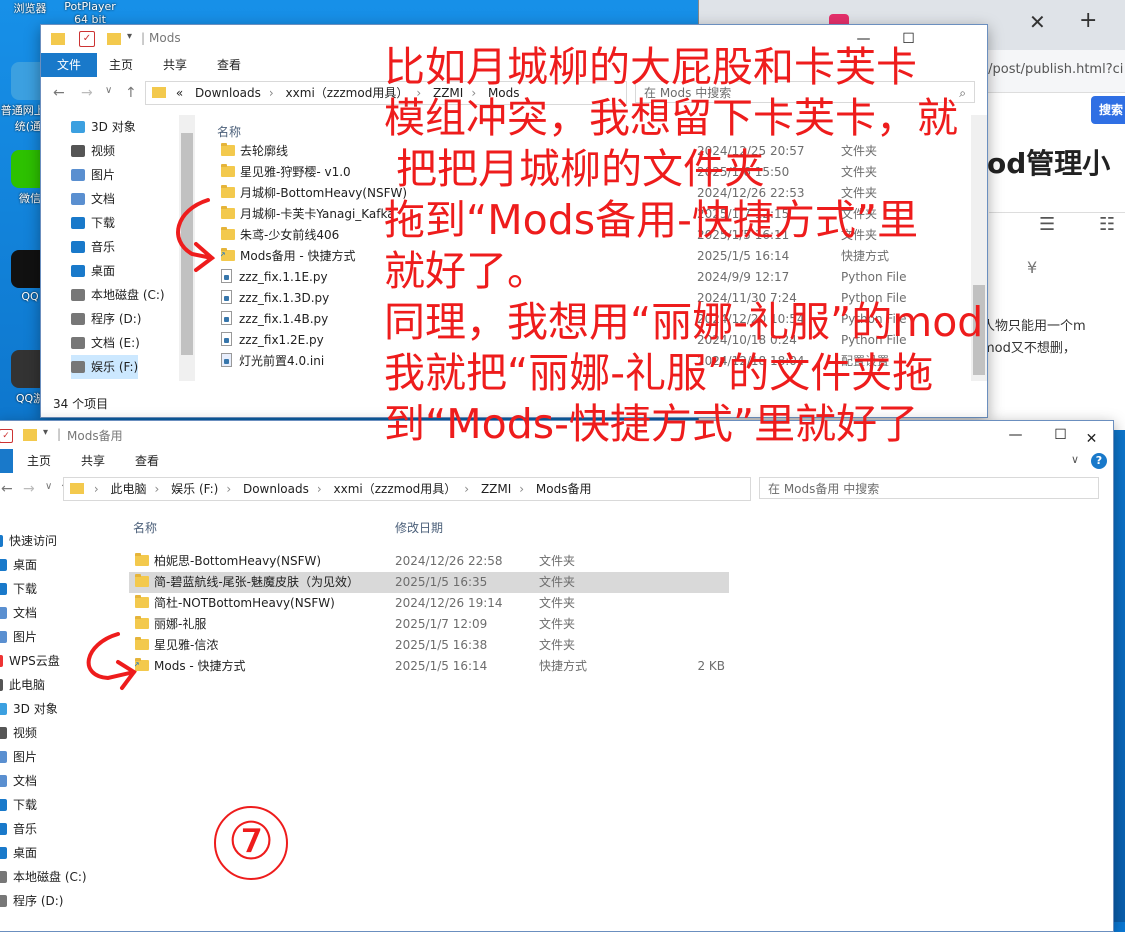  What do you see at coordinates (151, 444) in the screenshot?
I see `annotation-arrows` at bounding box center [151, 444].